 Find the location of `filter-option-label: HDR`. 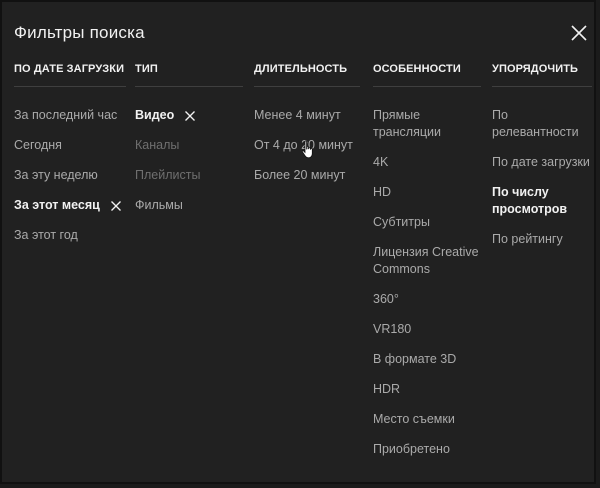

filter-option-label: HDR is located at coordinates (387, 389).